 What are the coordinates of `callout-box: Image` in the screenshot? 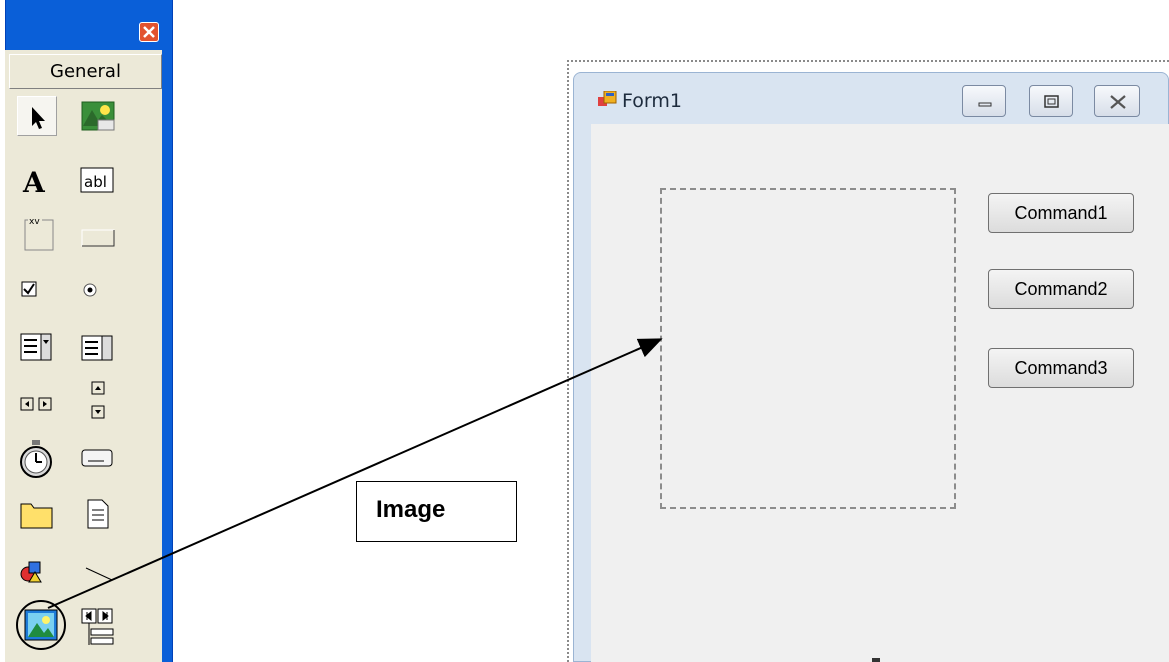 It's located at (436, 511).